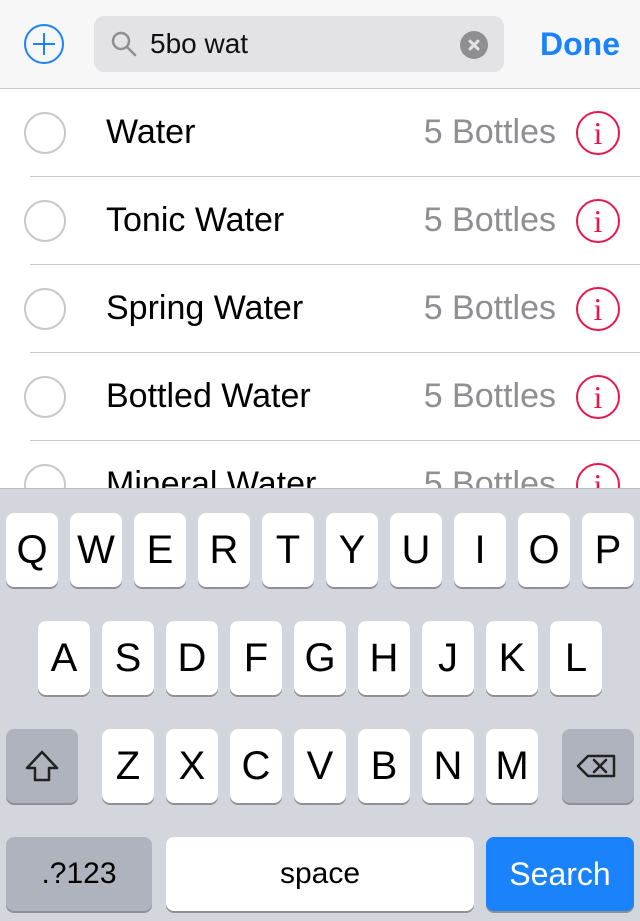 The width and height of the screenshot is (640, 921). Describe the element at coordinates (195, 220) in the screenshot. I see `item-name: Tonic Water` at that location.